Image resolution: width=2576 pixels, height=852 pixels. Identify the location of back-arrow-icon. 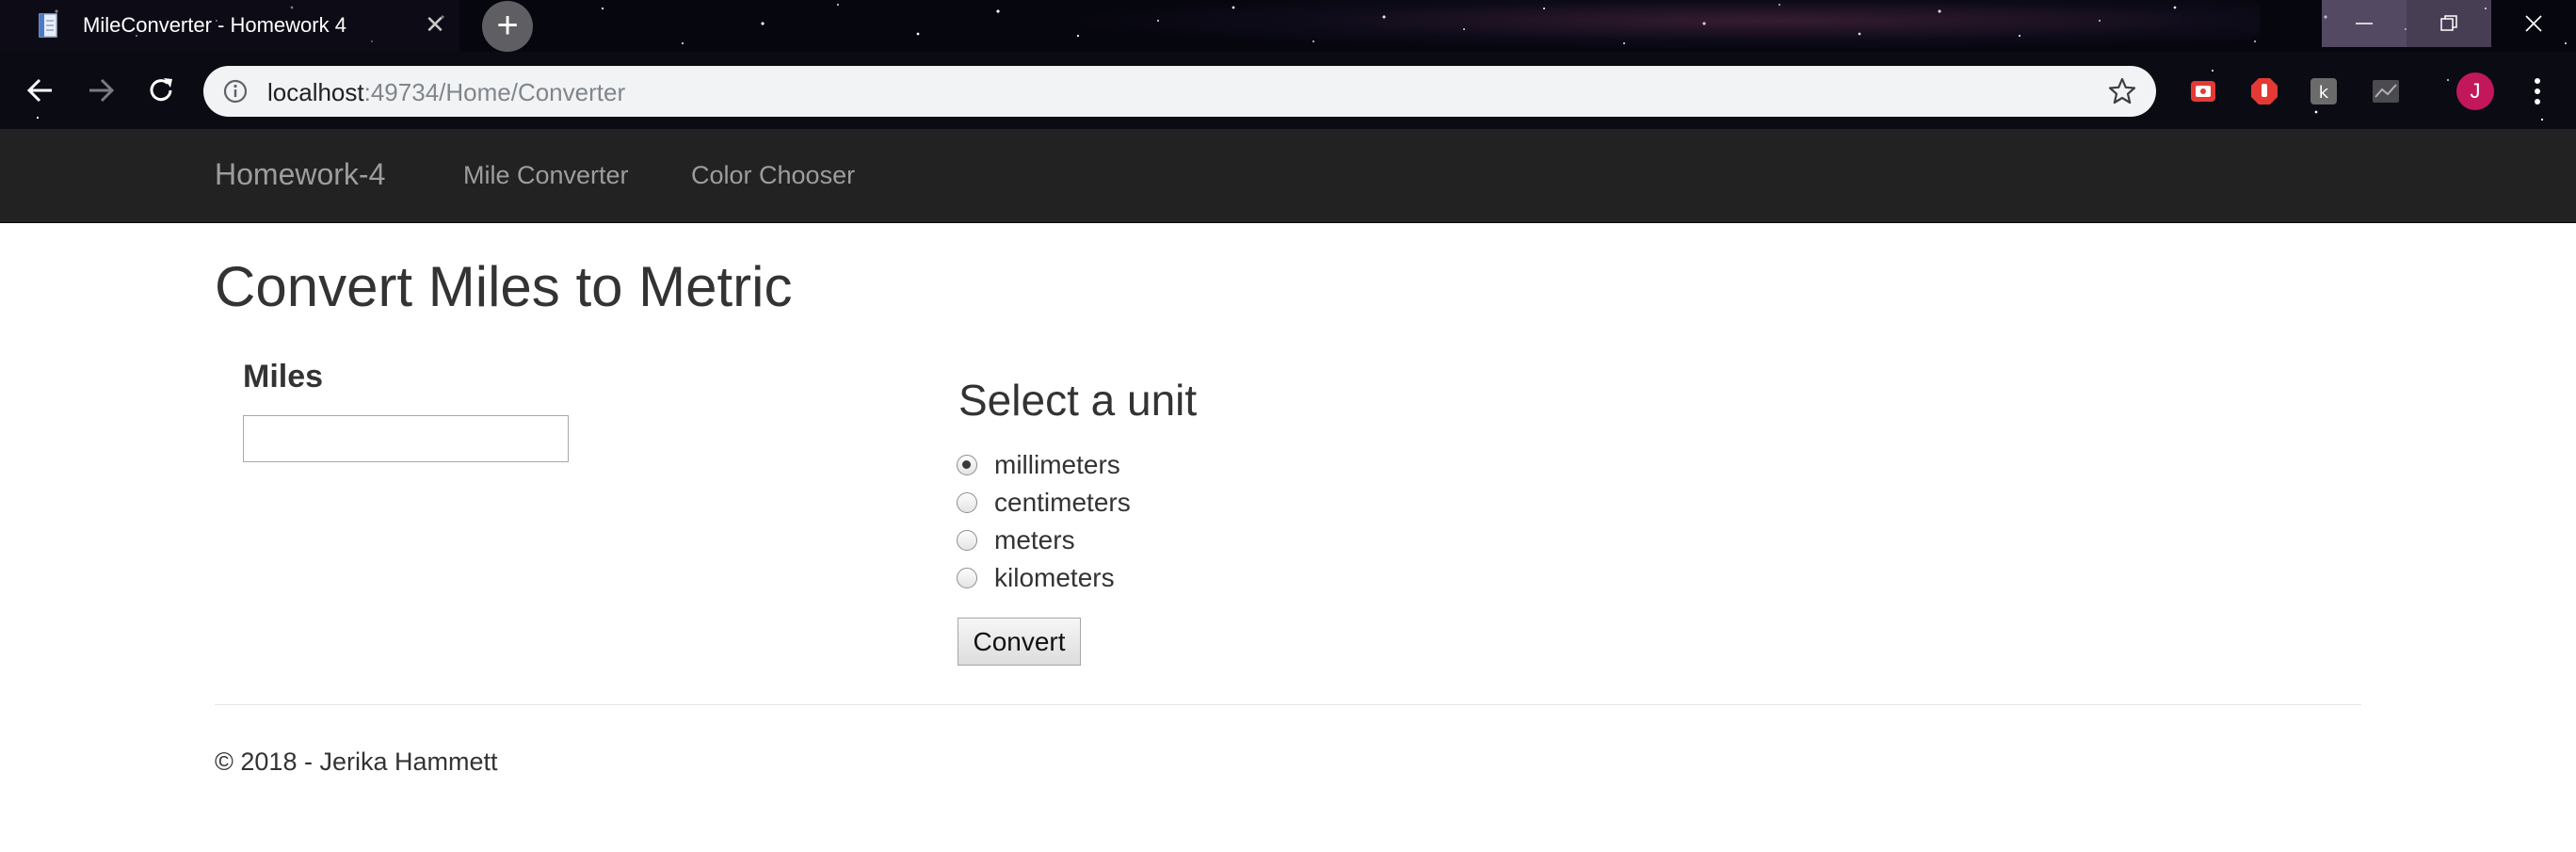
(39, 90).